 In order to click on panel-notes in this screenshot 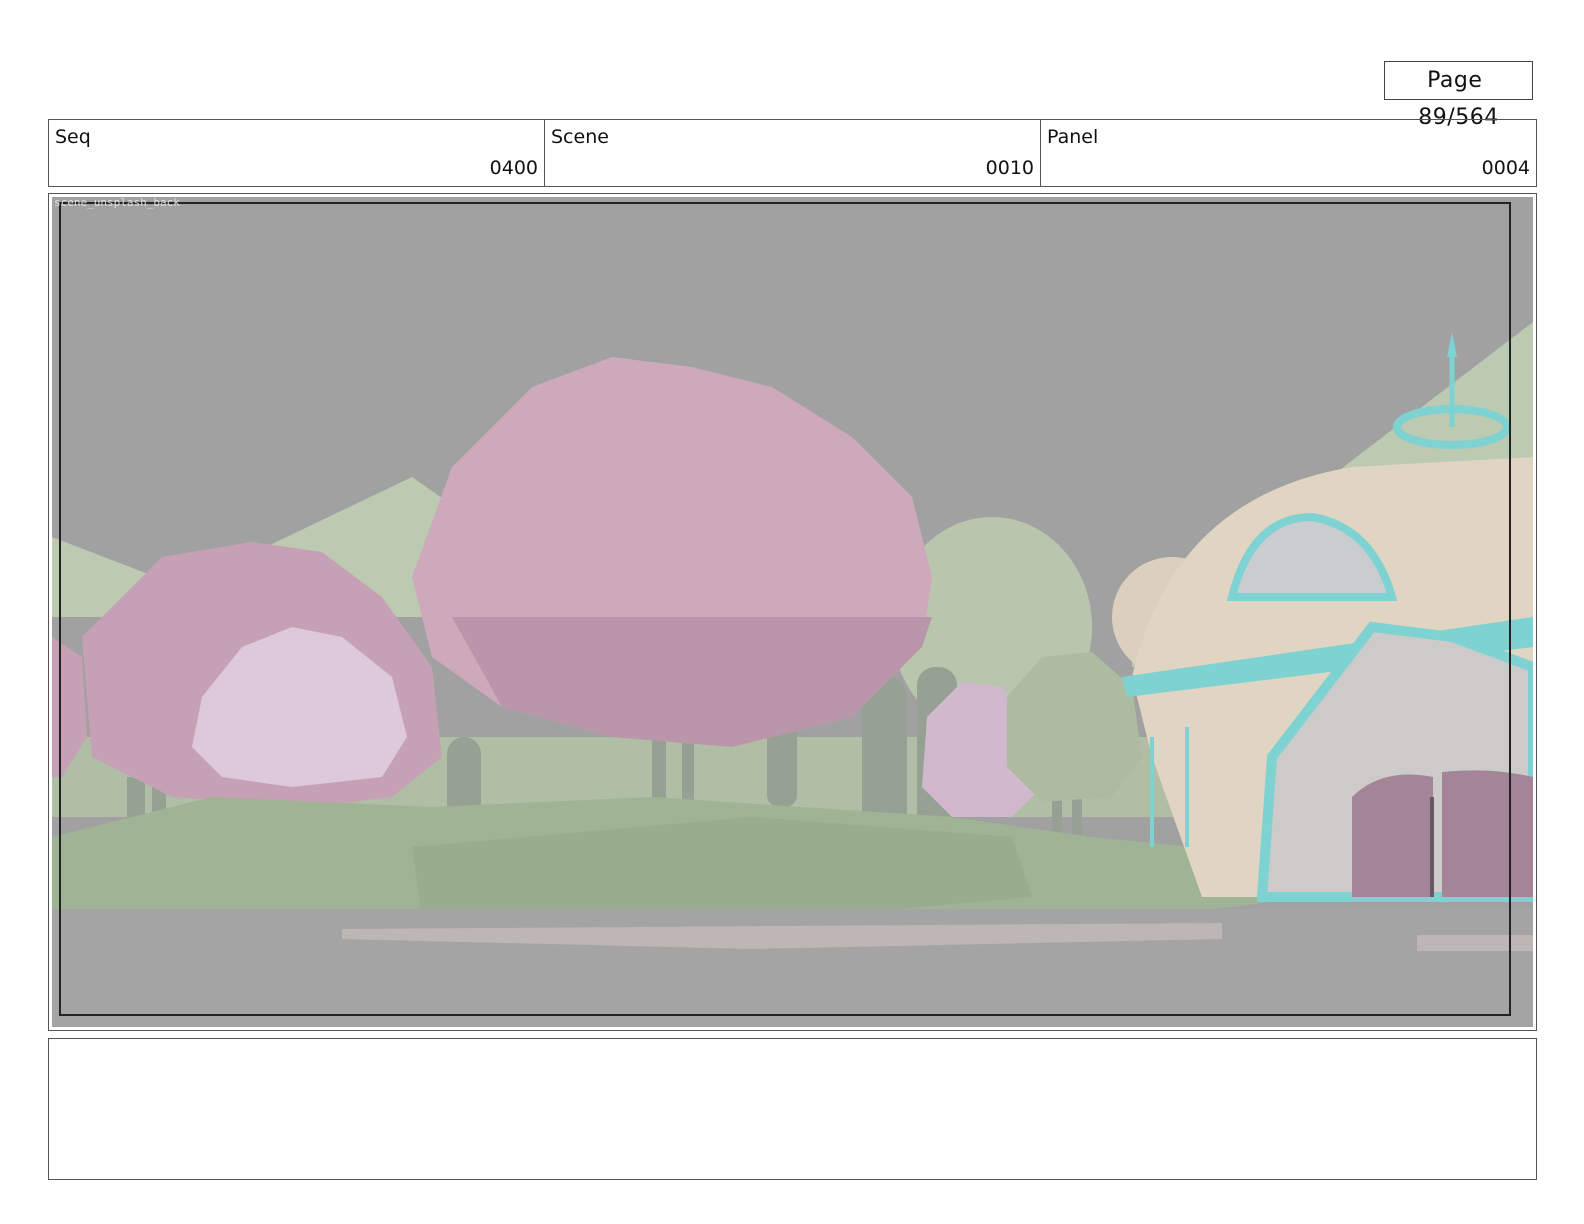, I will do `click(792, 1109)`.